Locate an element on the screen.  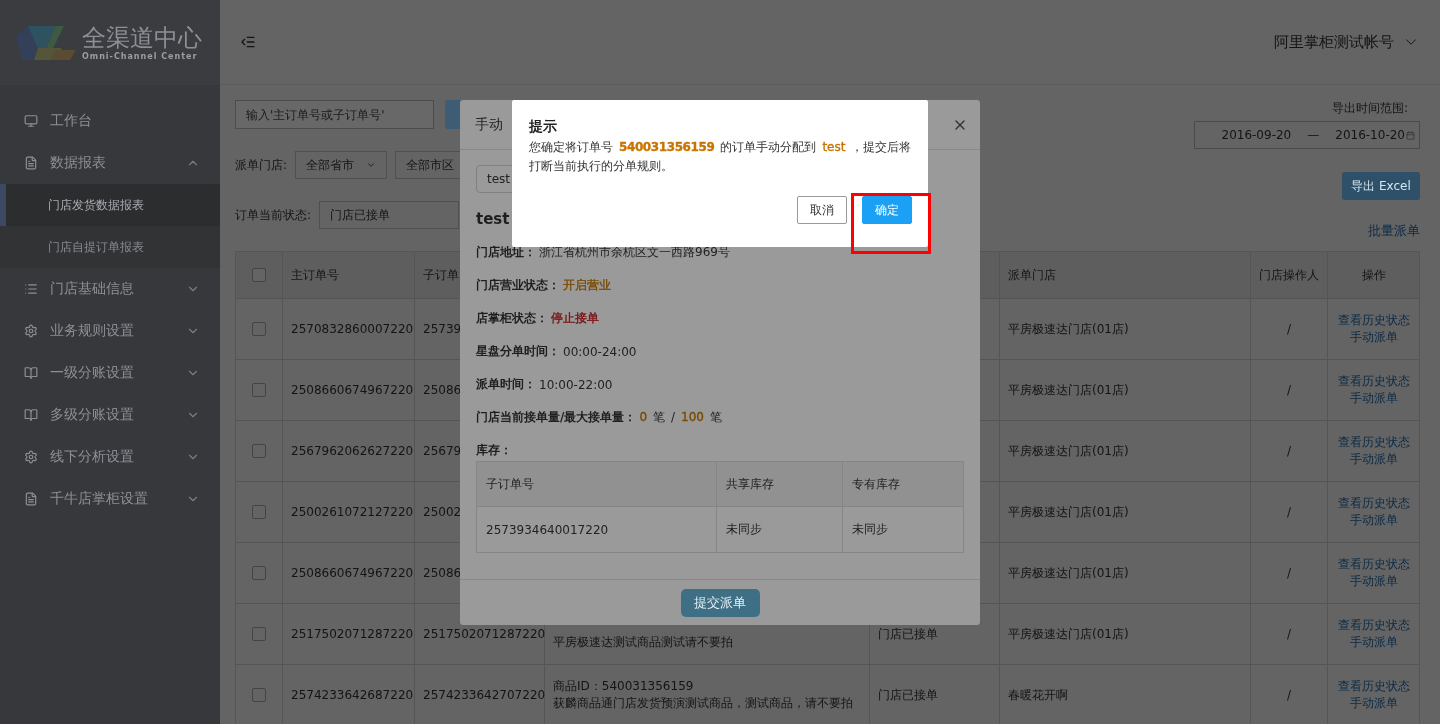
sidebar-item: 一级分账设置 is located at coordinates (110, 373).